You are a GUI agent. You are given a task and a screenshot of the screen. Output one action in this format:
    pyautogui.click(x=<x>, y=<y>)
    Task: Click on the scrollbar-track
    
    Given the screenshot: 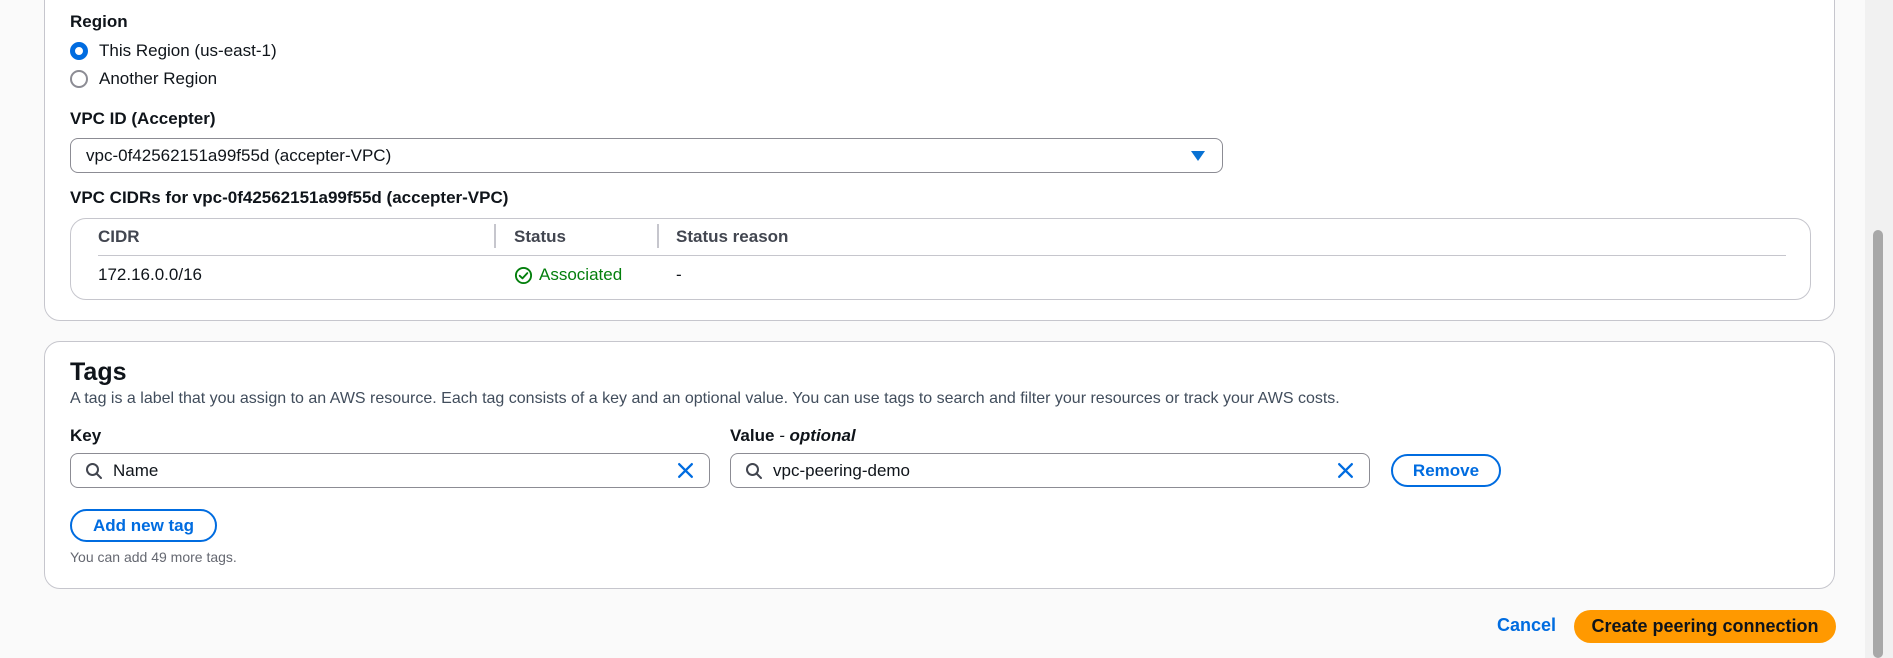 What is the action you would take?
    pyautogui.click(x=1879, y=329)
    